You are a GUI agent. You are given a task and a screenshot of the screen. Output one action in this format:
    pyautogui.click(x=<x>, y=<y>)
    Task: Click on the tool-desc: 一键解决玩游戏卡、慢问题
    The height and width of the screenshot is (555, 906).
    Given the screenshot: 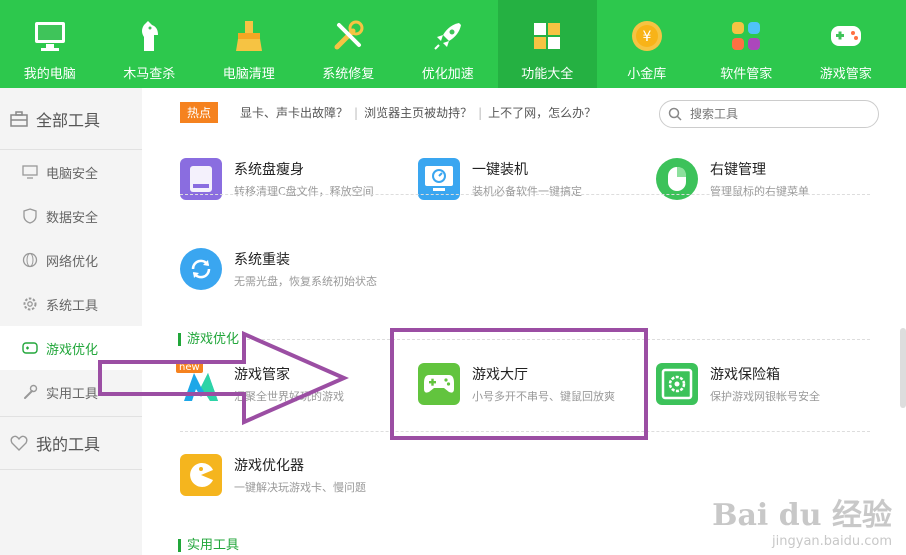 What is the action you would take?
    pyautogui.click(x=300, y=487)
    